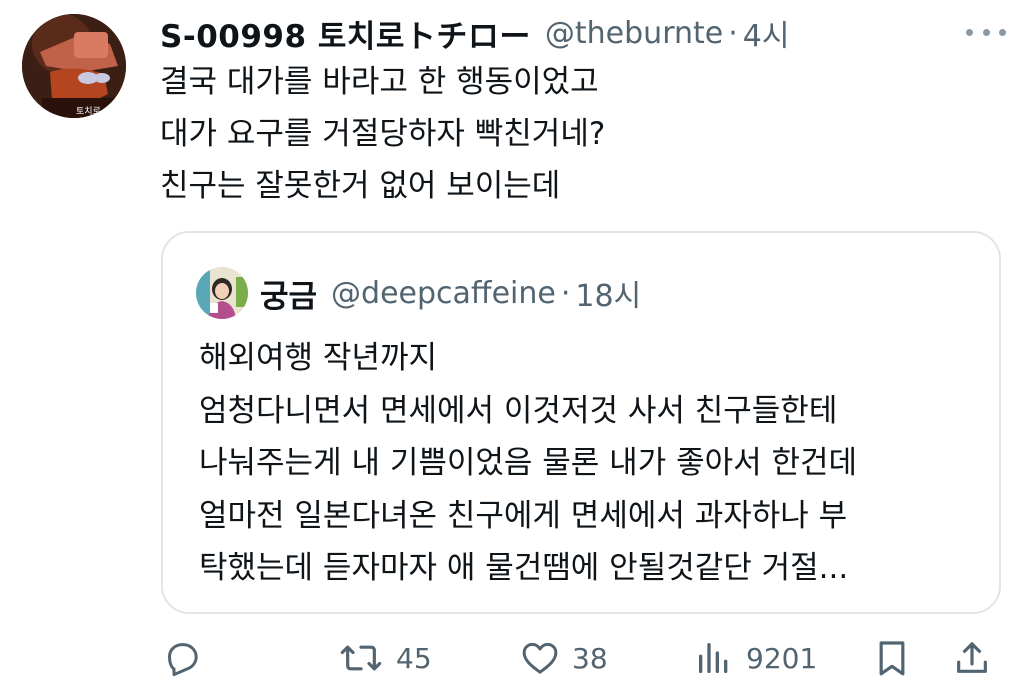 This screenshot has height=694, width=1024. What do you see at coordinates (345, 33) in the screenshot?
I see `author-display-name: S-00998 토치로トチロー` at bounding box center [345, 33].